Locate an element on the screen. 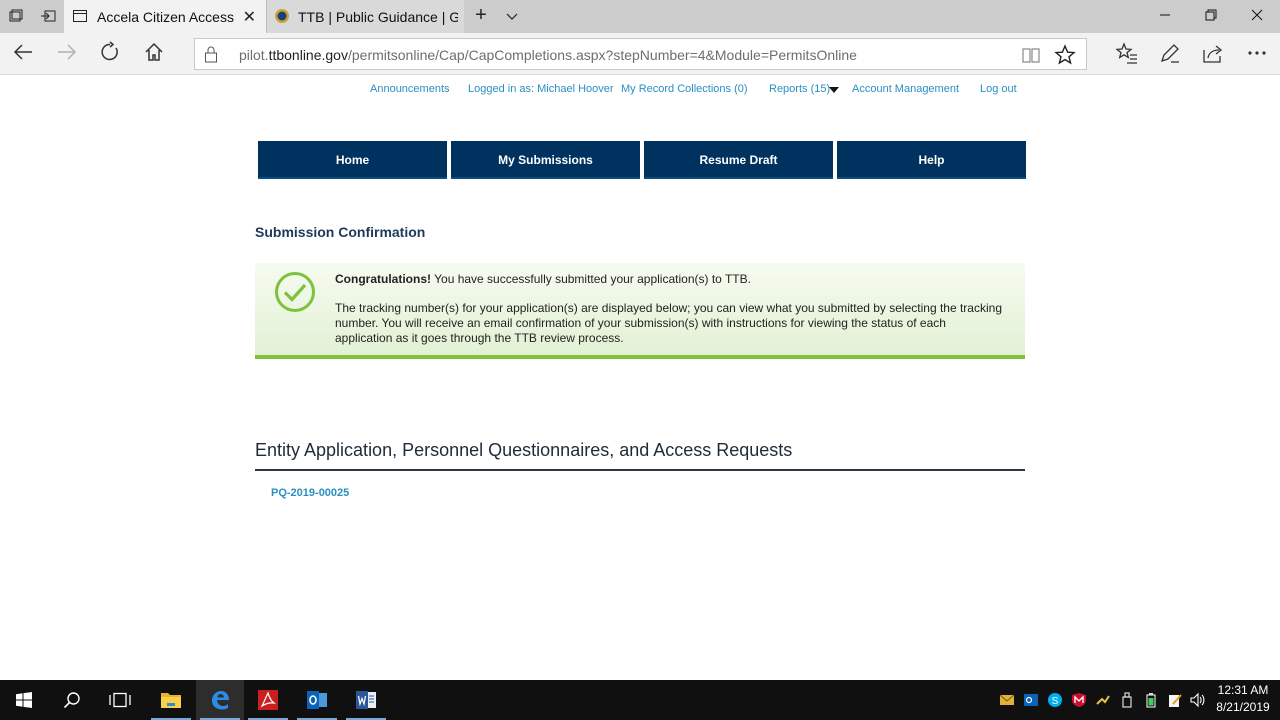 The image size is (1280, 720). reports-link: Reports (15) is located at coordinates (799, 89).